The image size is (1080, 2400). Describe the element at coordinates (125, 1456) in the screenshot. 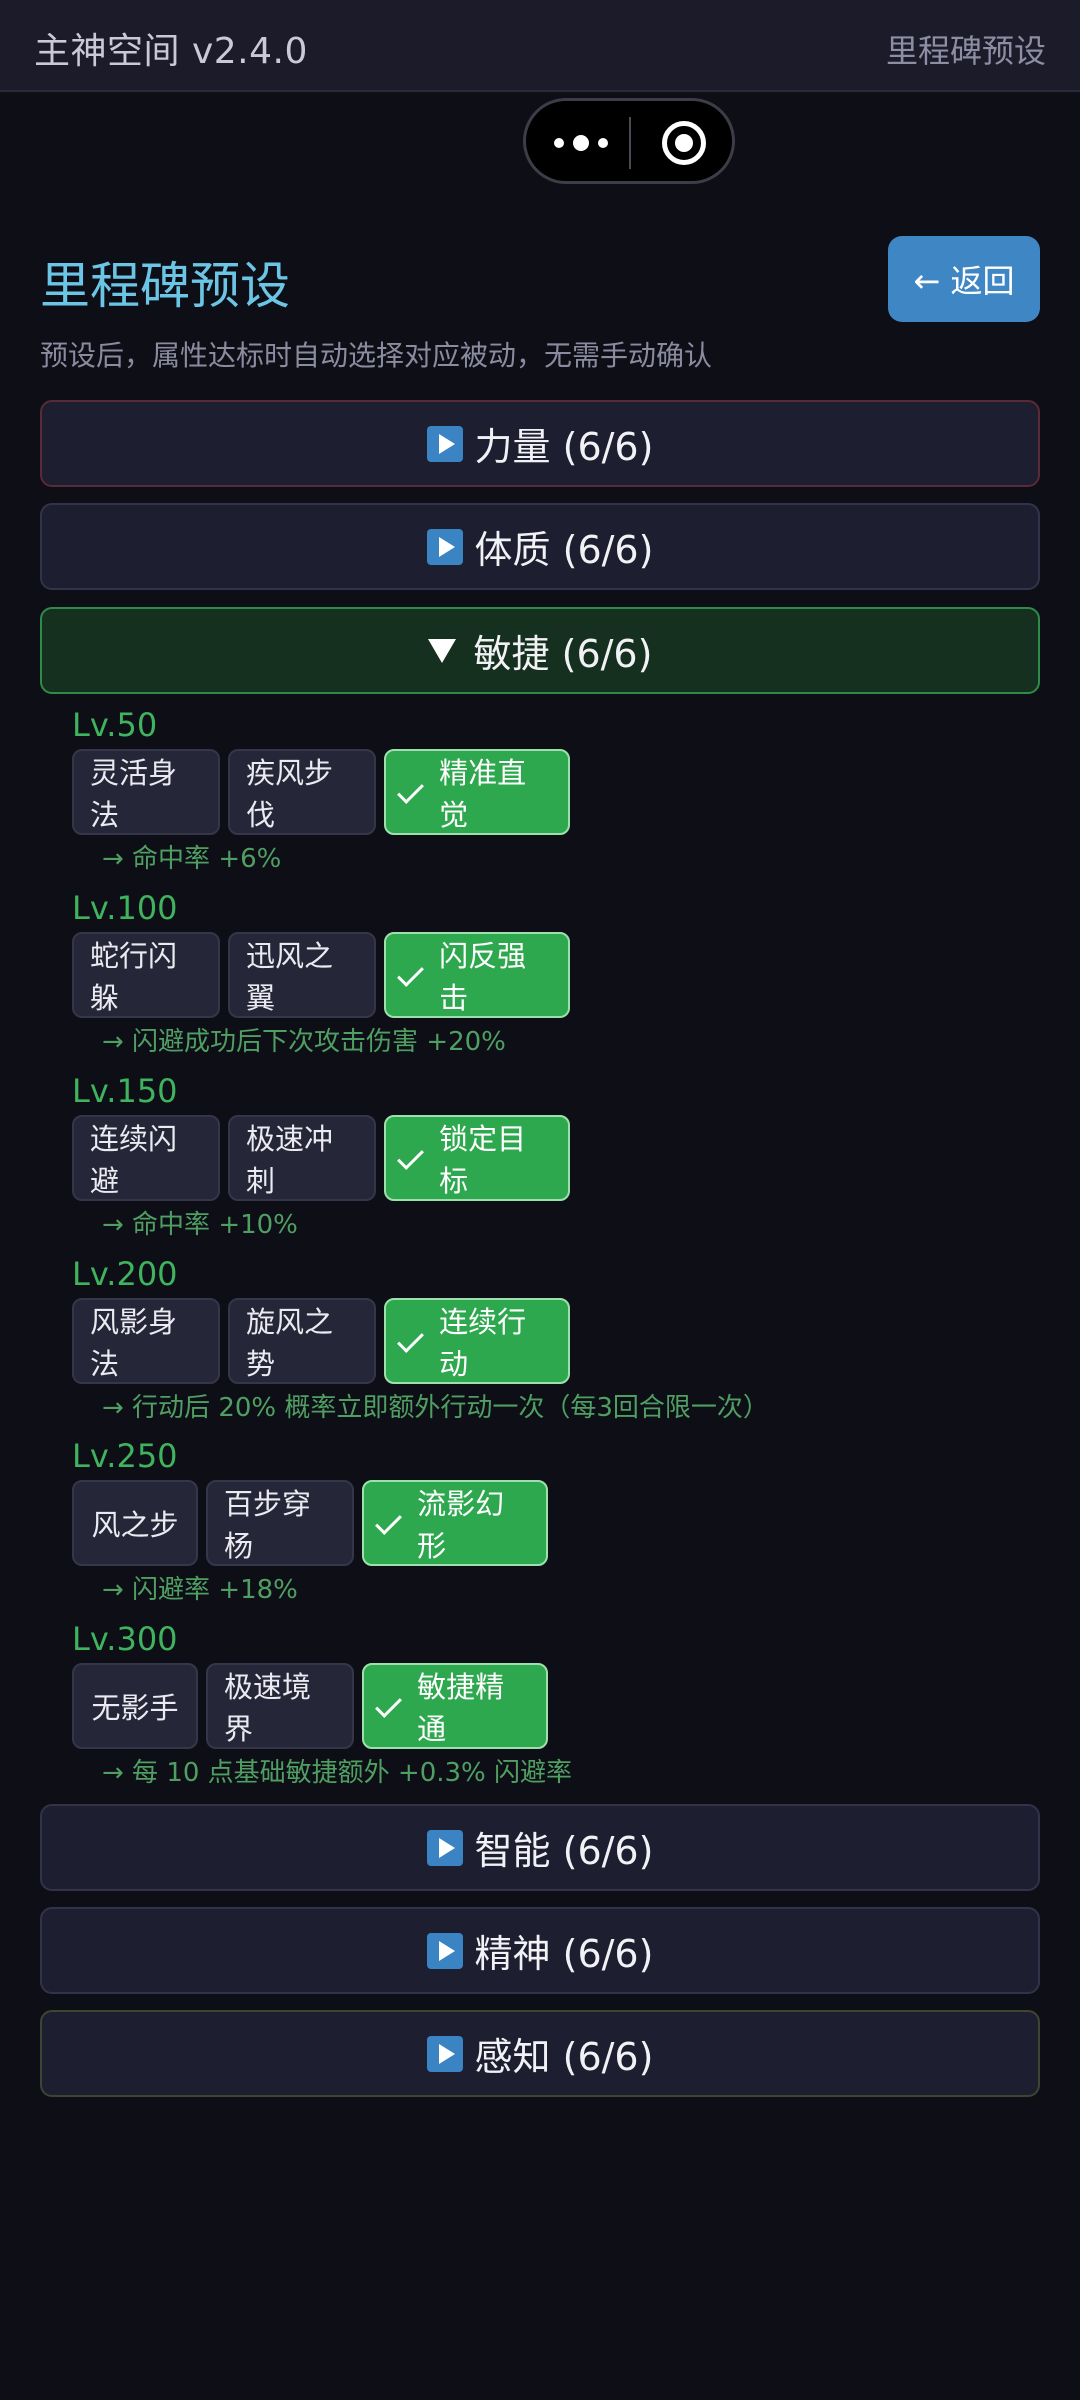

I see `level-label: Lv.250` at that location.